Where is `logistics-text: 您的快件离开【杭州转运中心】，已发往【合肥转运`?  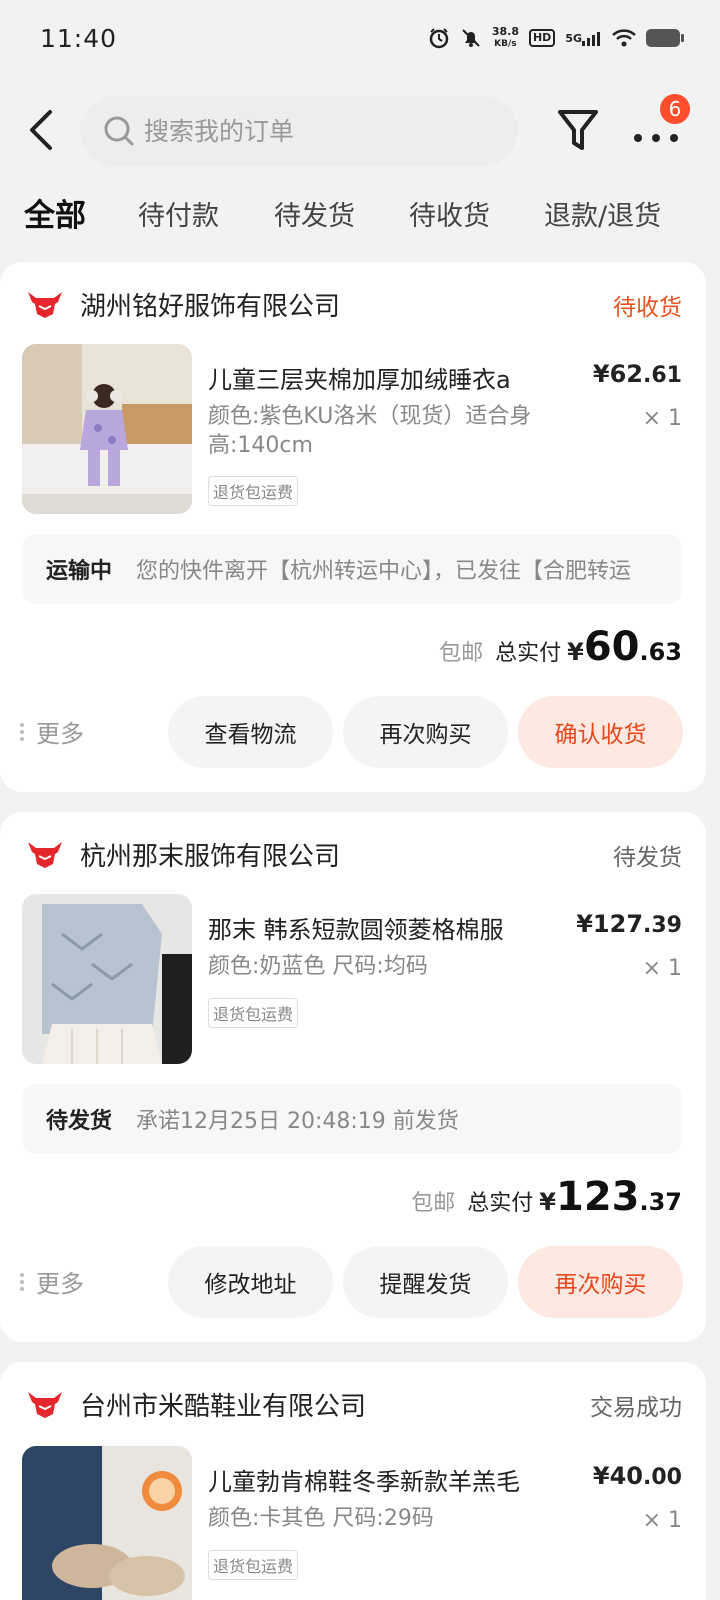 logistics-text: 您的快件离开【杭州转运中心】，已发往【合肥转运 is located at coordinates (384, 571).